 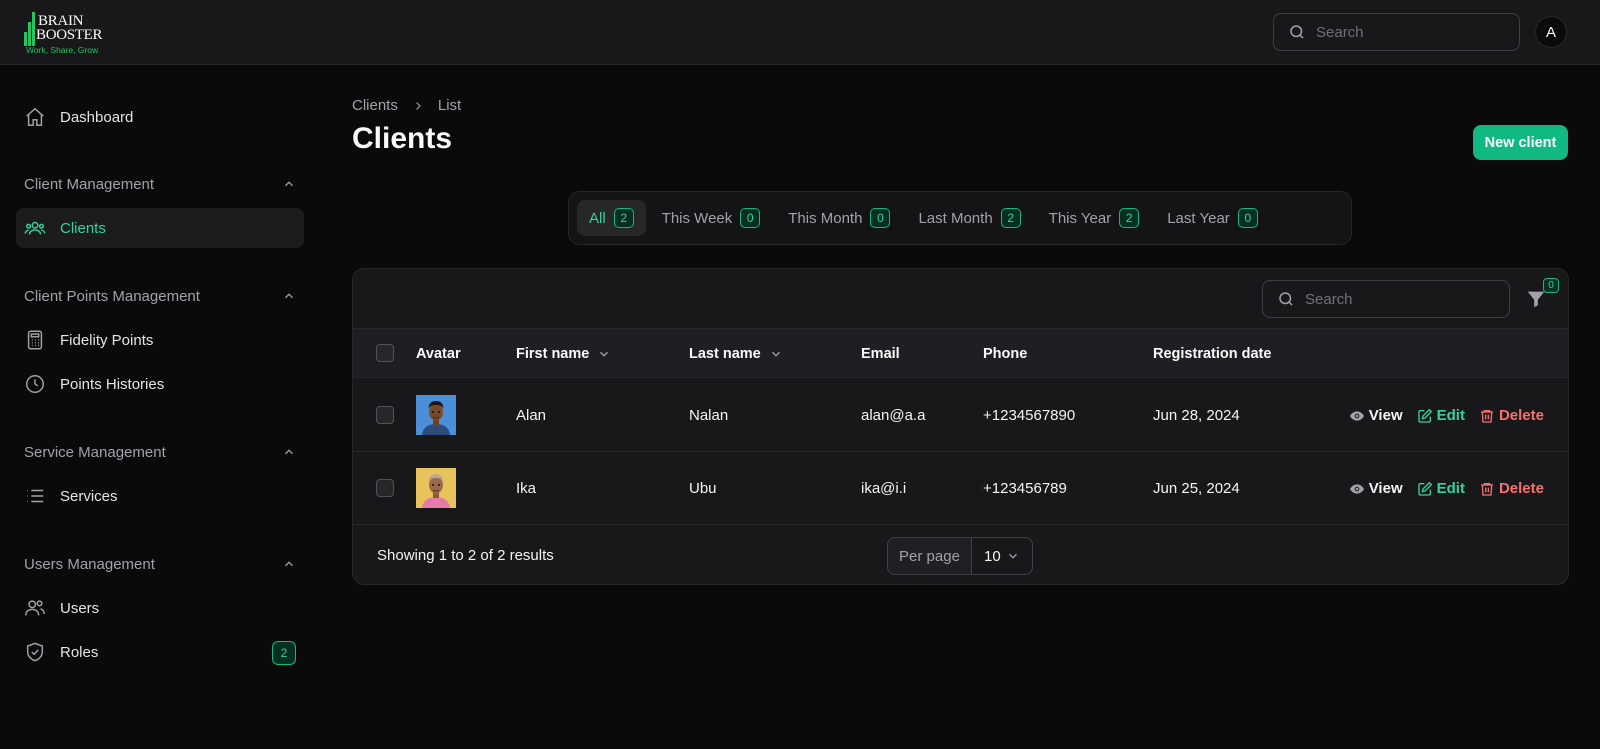 What do you see at coordinates (35, 496) in the screenshot?
I see `list-icon` at bounding box center [35, 496].